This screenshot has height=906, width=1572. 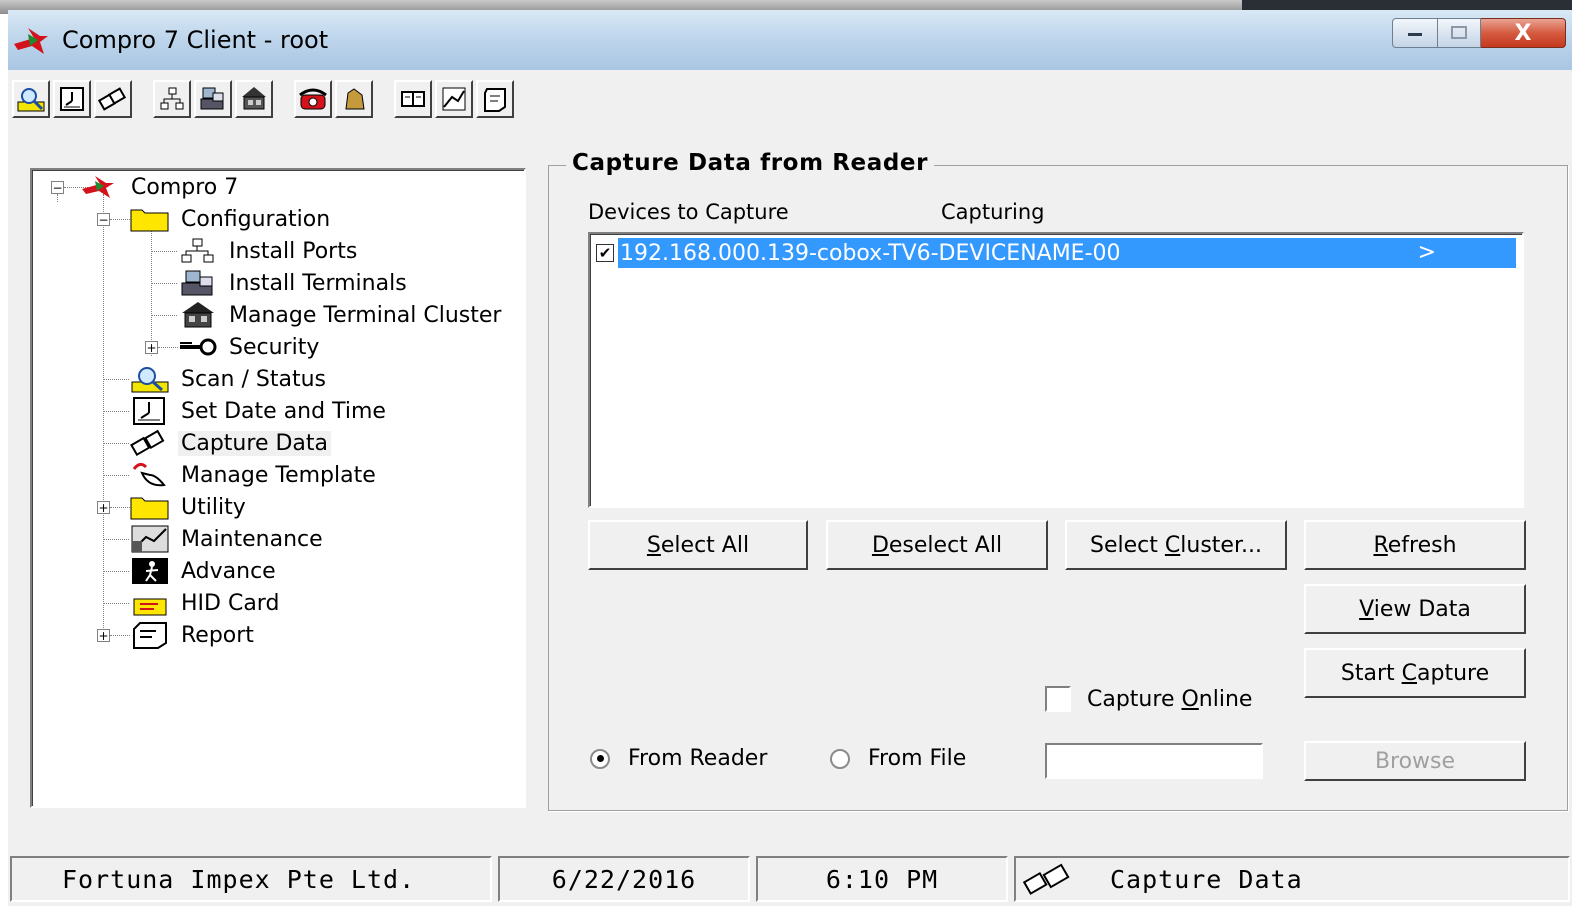 I want to click on minimize-button, so click(x=1415, y=33).